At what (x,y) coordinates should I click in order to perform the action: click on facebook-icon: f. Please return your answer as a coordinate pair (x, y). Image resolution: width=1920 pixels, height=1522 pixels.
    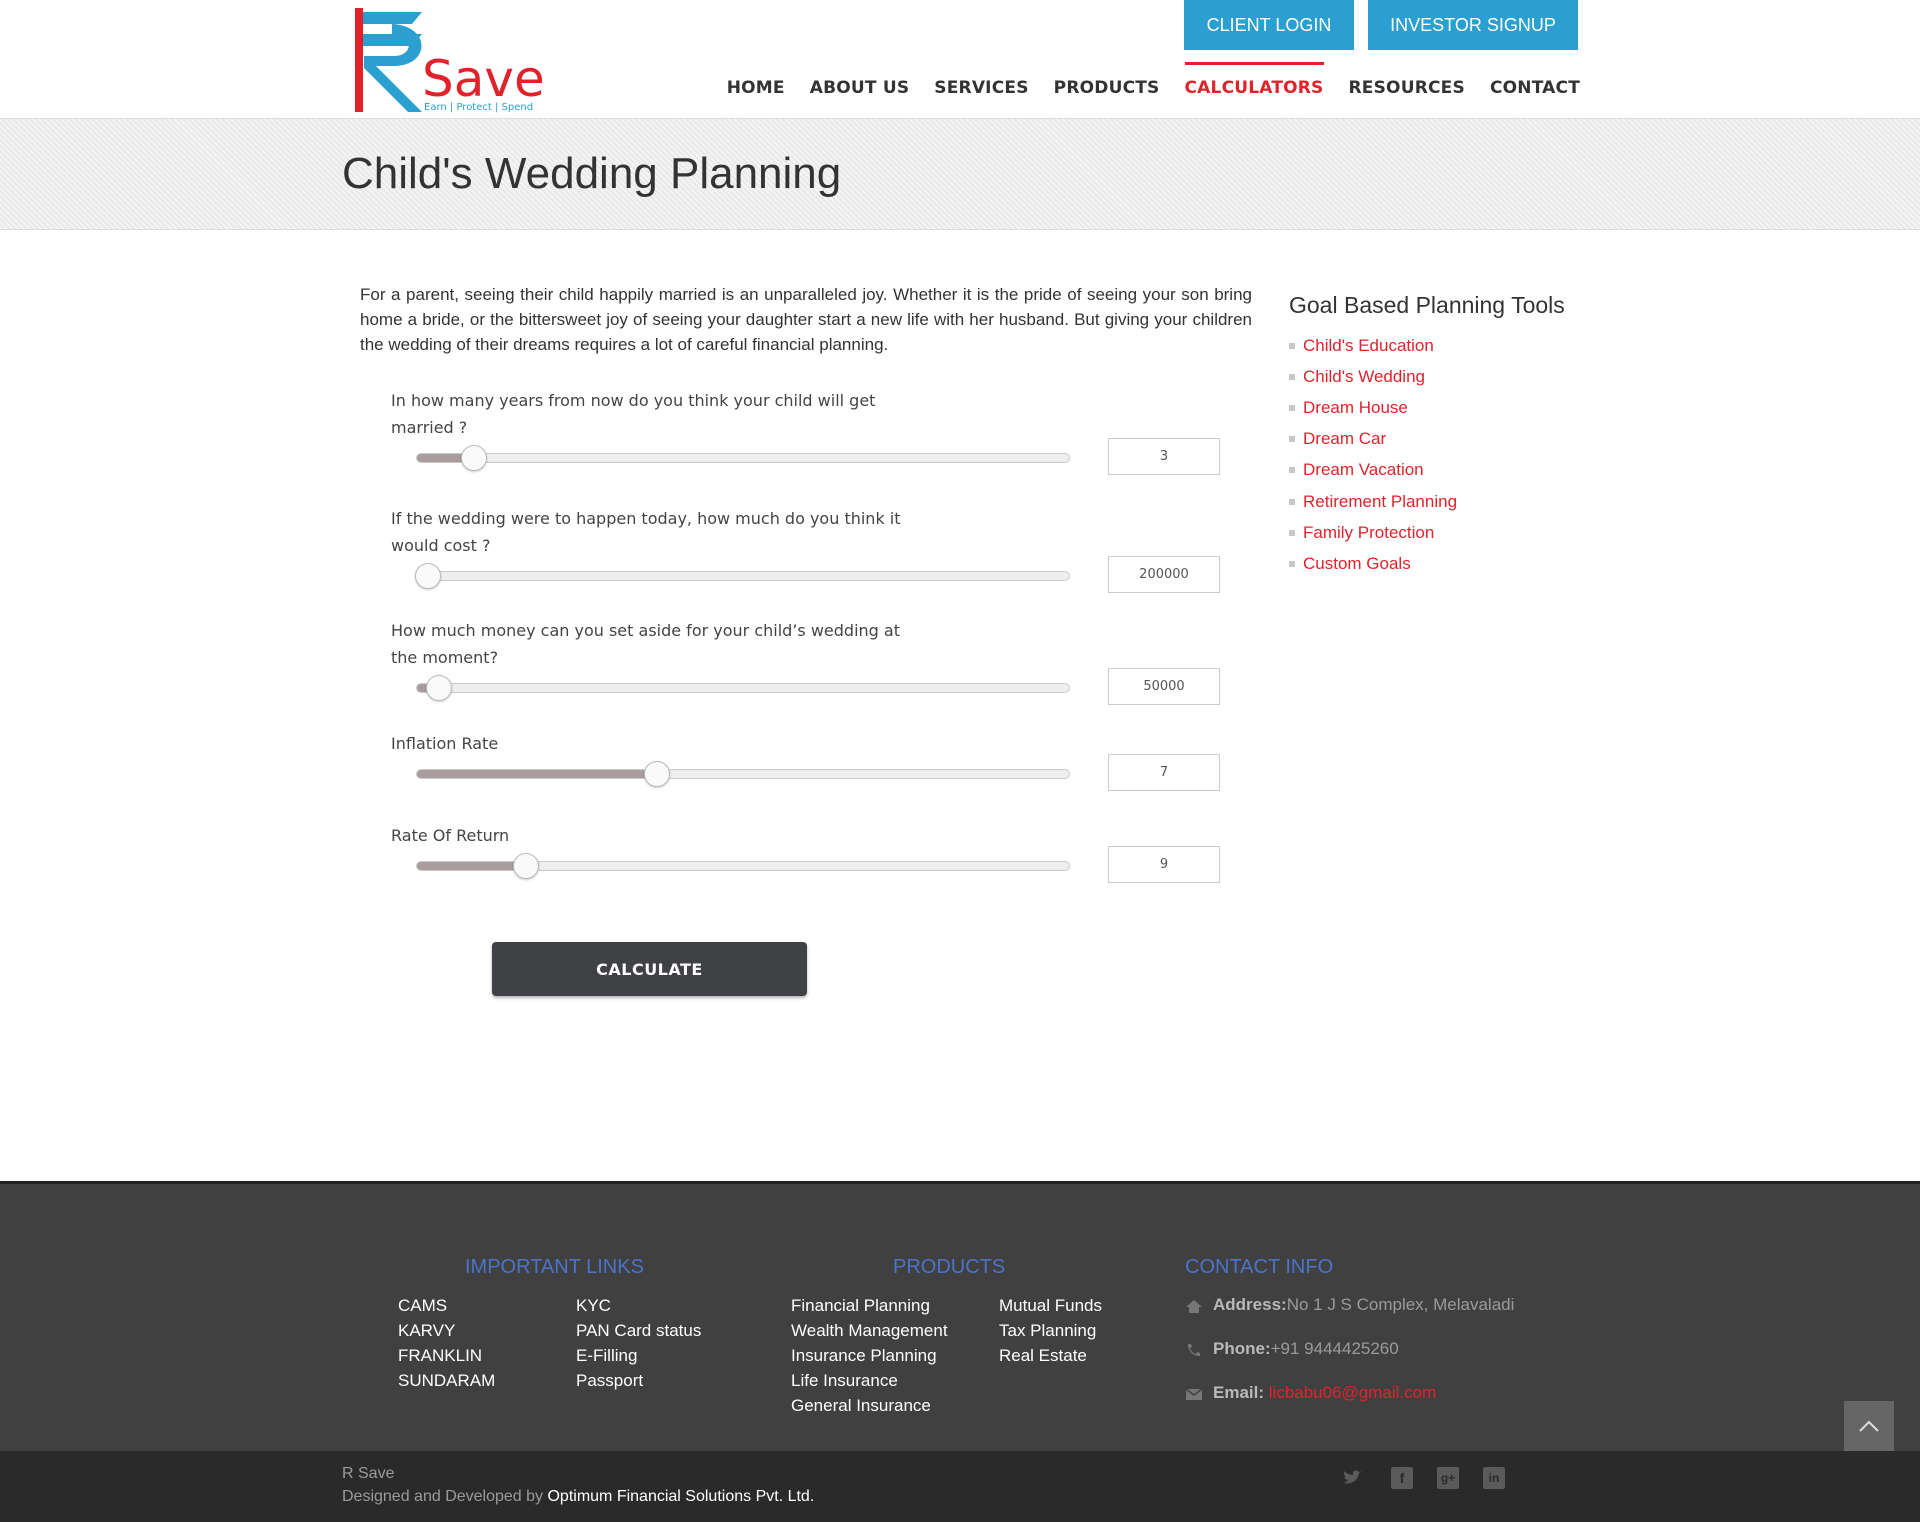
    Looking at the image, I should click on (1402, 1478).